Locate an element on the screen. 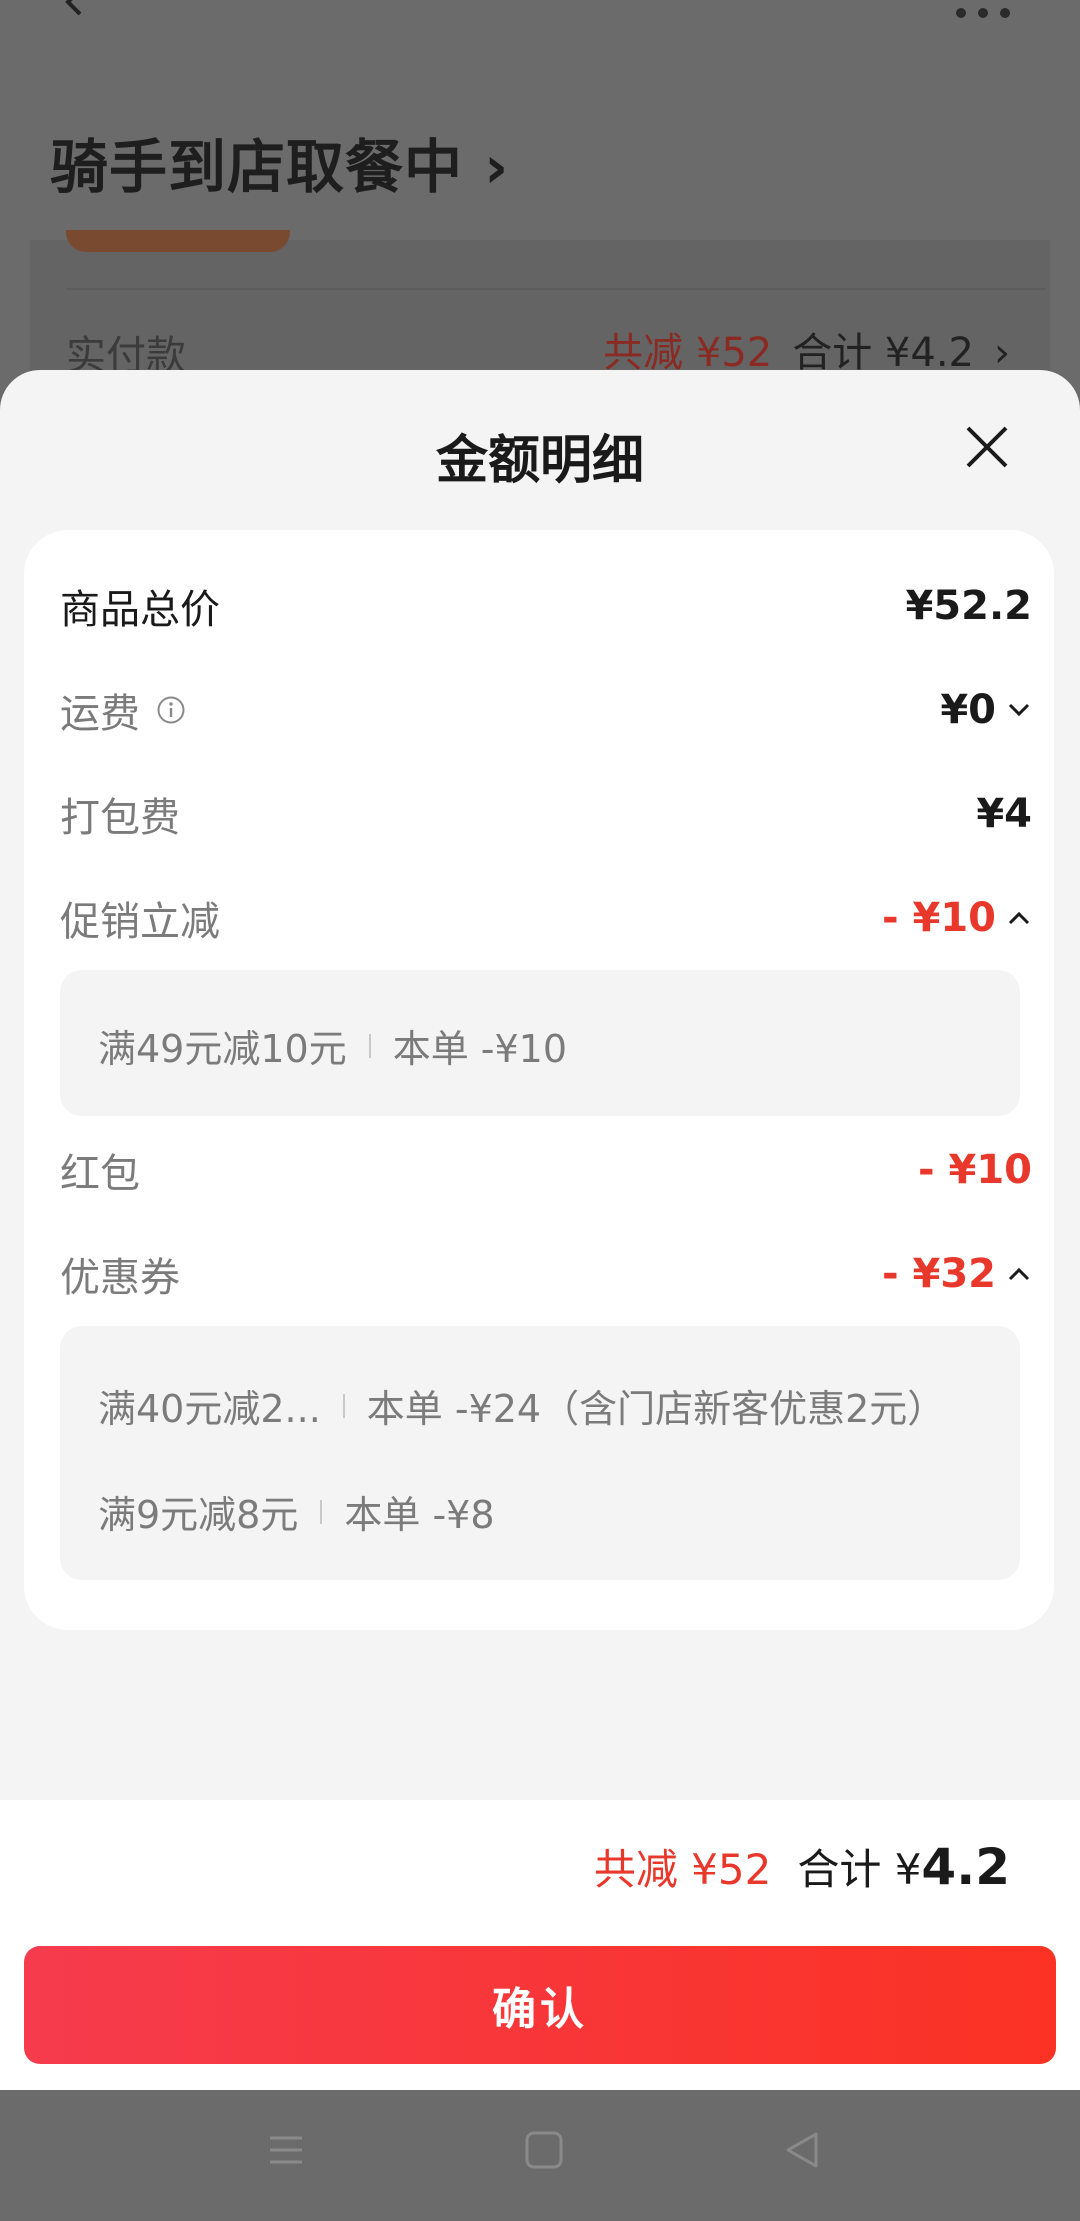  menu-icon is located at coordinates (286, 2150).